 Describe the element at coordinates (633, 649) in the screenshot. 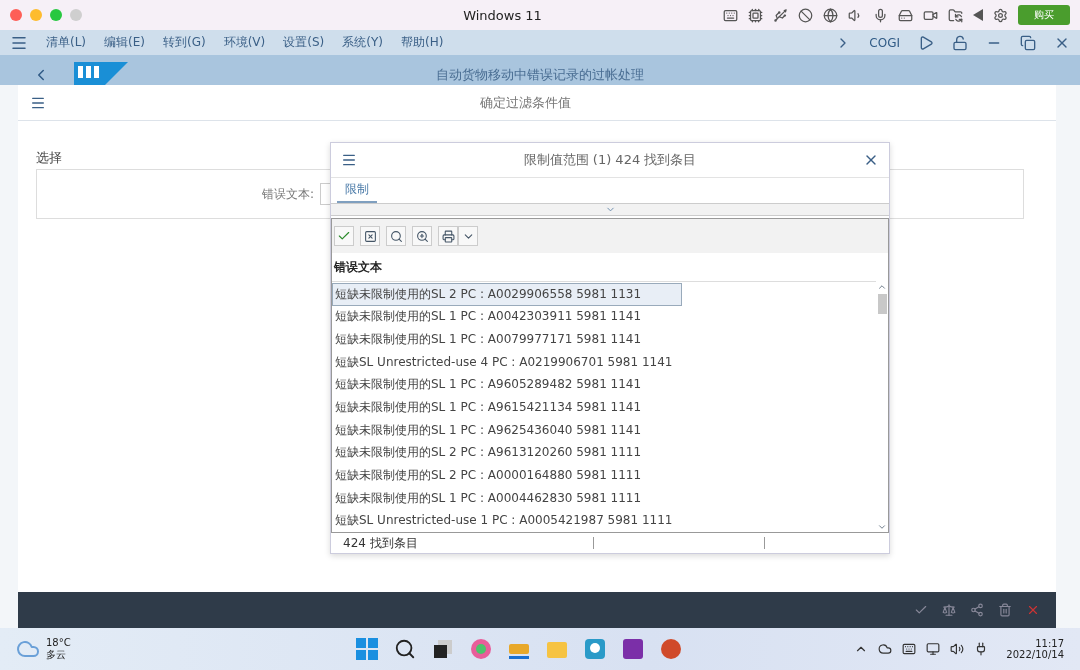

I see `notebook-icon` at that location.